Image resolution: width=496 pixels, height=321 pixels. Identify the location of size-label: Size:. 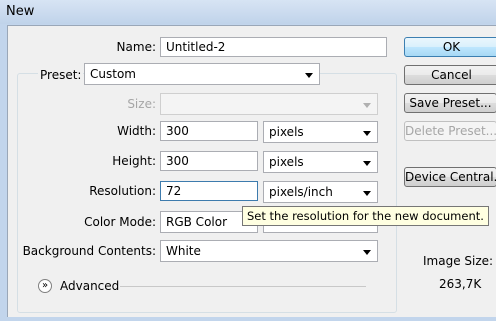
(141, 104).